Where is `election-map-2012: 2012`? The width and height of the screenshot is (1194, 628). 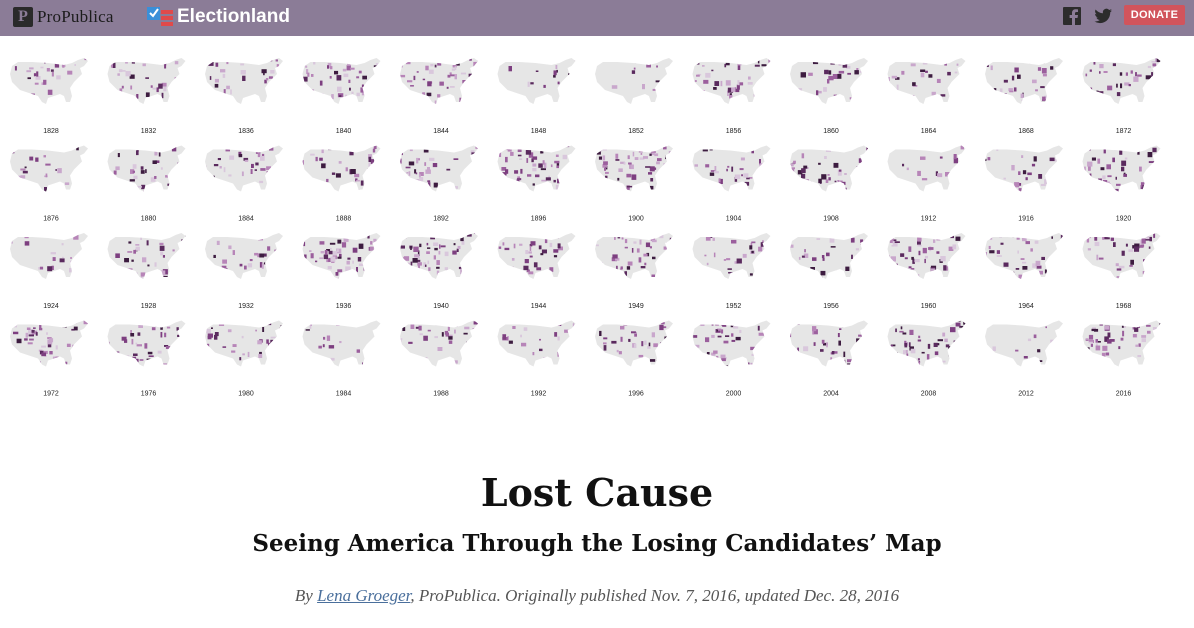 election-map-2012: 2012 is located at coordinates (1025, 359).